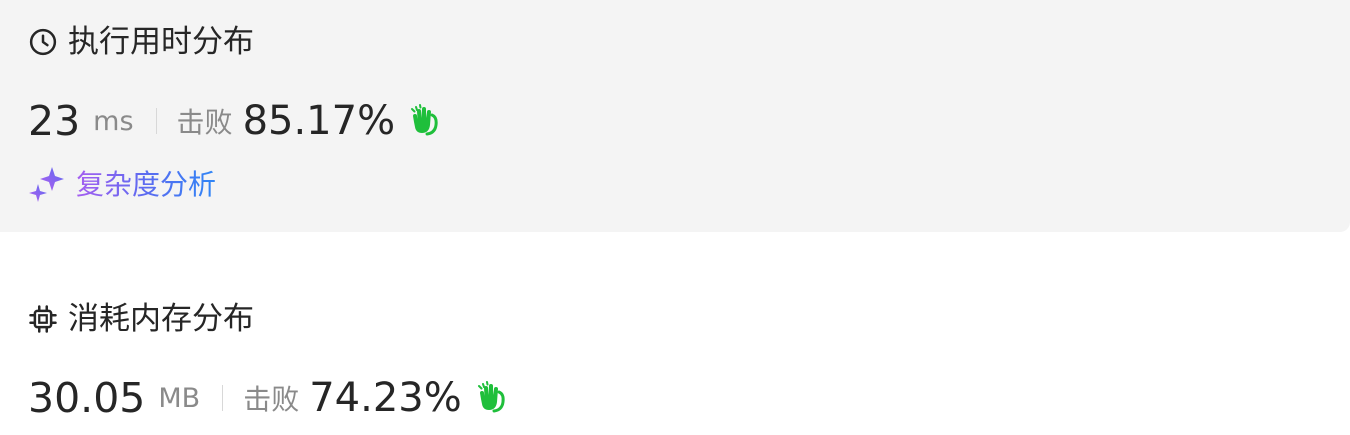 The image size is (1350, 435). What do you see at coordinates (146, 183) in the screenshot?
I see `complexity-analysis-label: 复杂度分析` at bounding box center [146, 183].